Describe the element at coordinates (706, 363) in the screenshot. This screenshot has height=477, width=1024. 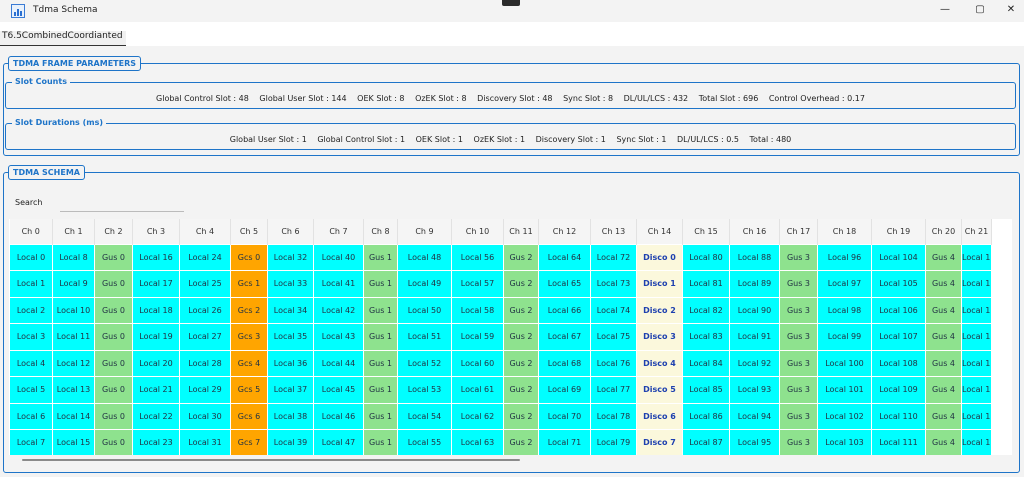
I see `slot-cell: Local 84` at that location.